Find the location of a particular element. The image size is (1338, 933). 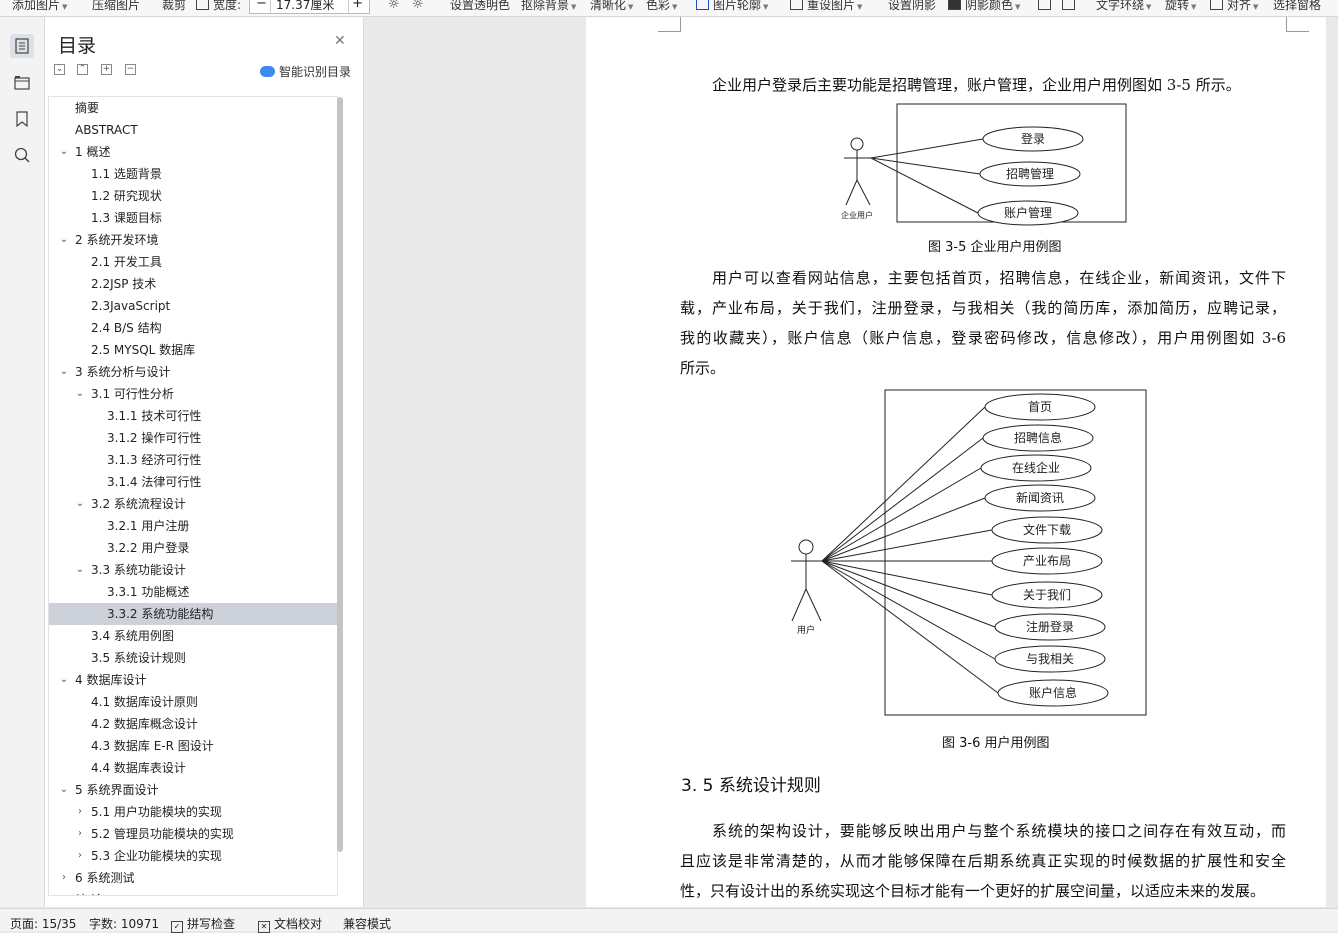

close-icon: ✕ is located at coordinates (340, 41).